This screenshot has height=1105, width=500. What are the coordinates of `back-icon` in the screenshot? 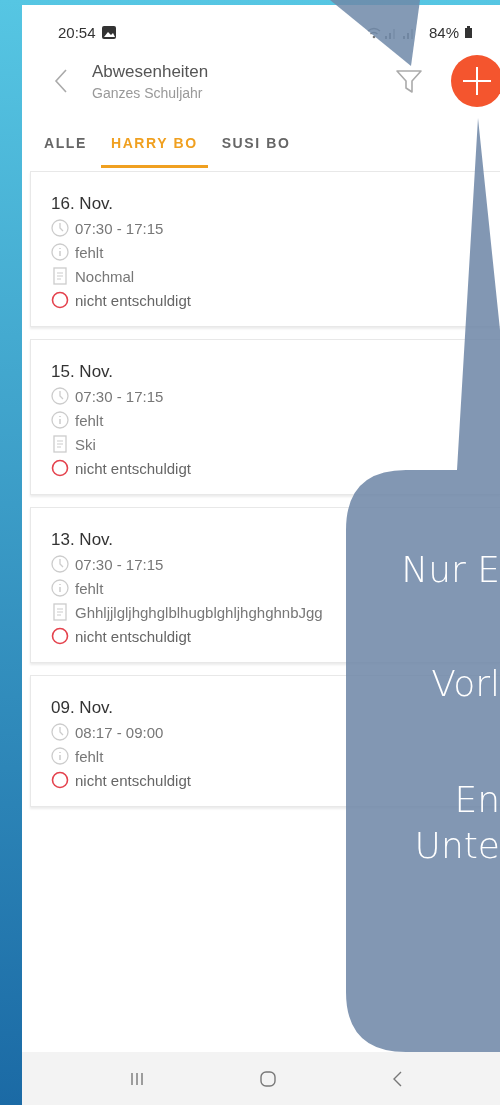 It's located at (61, 81).